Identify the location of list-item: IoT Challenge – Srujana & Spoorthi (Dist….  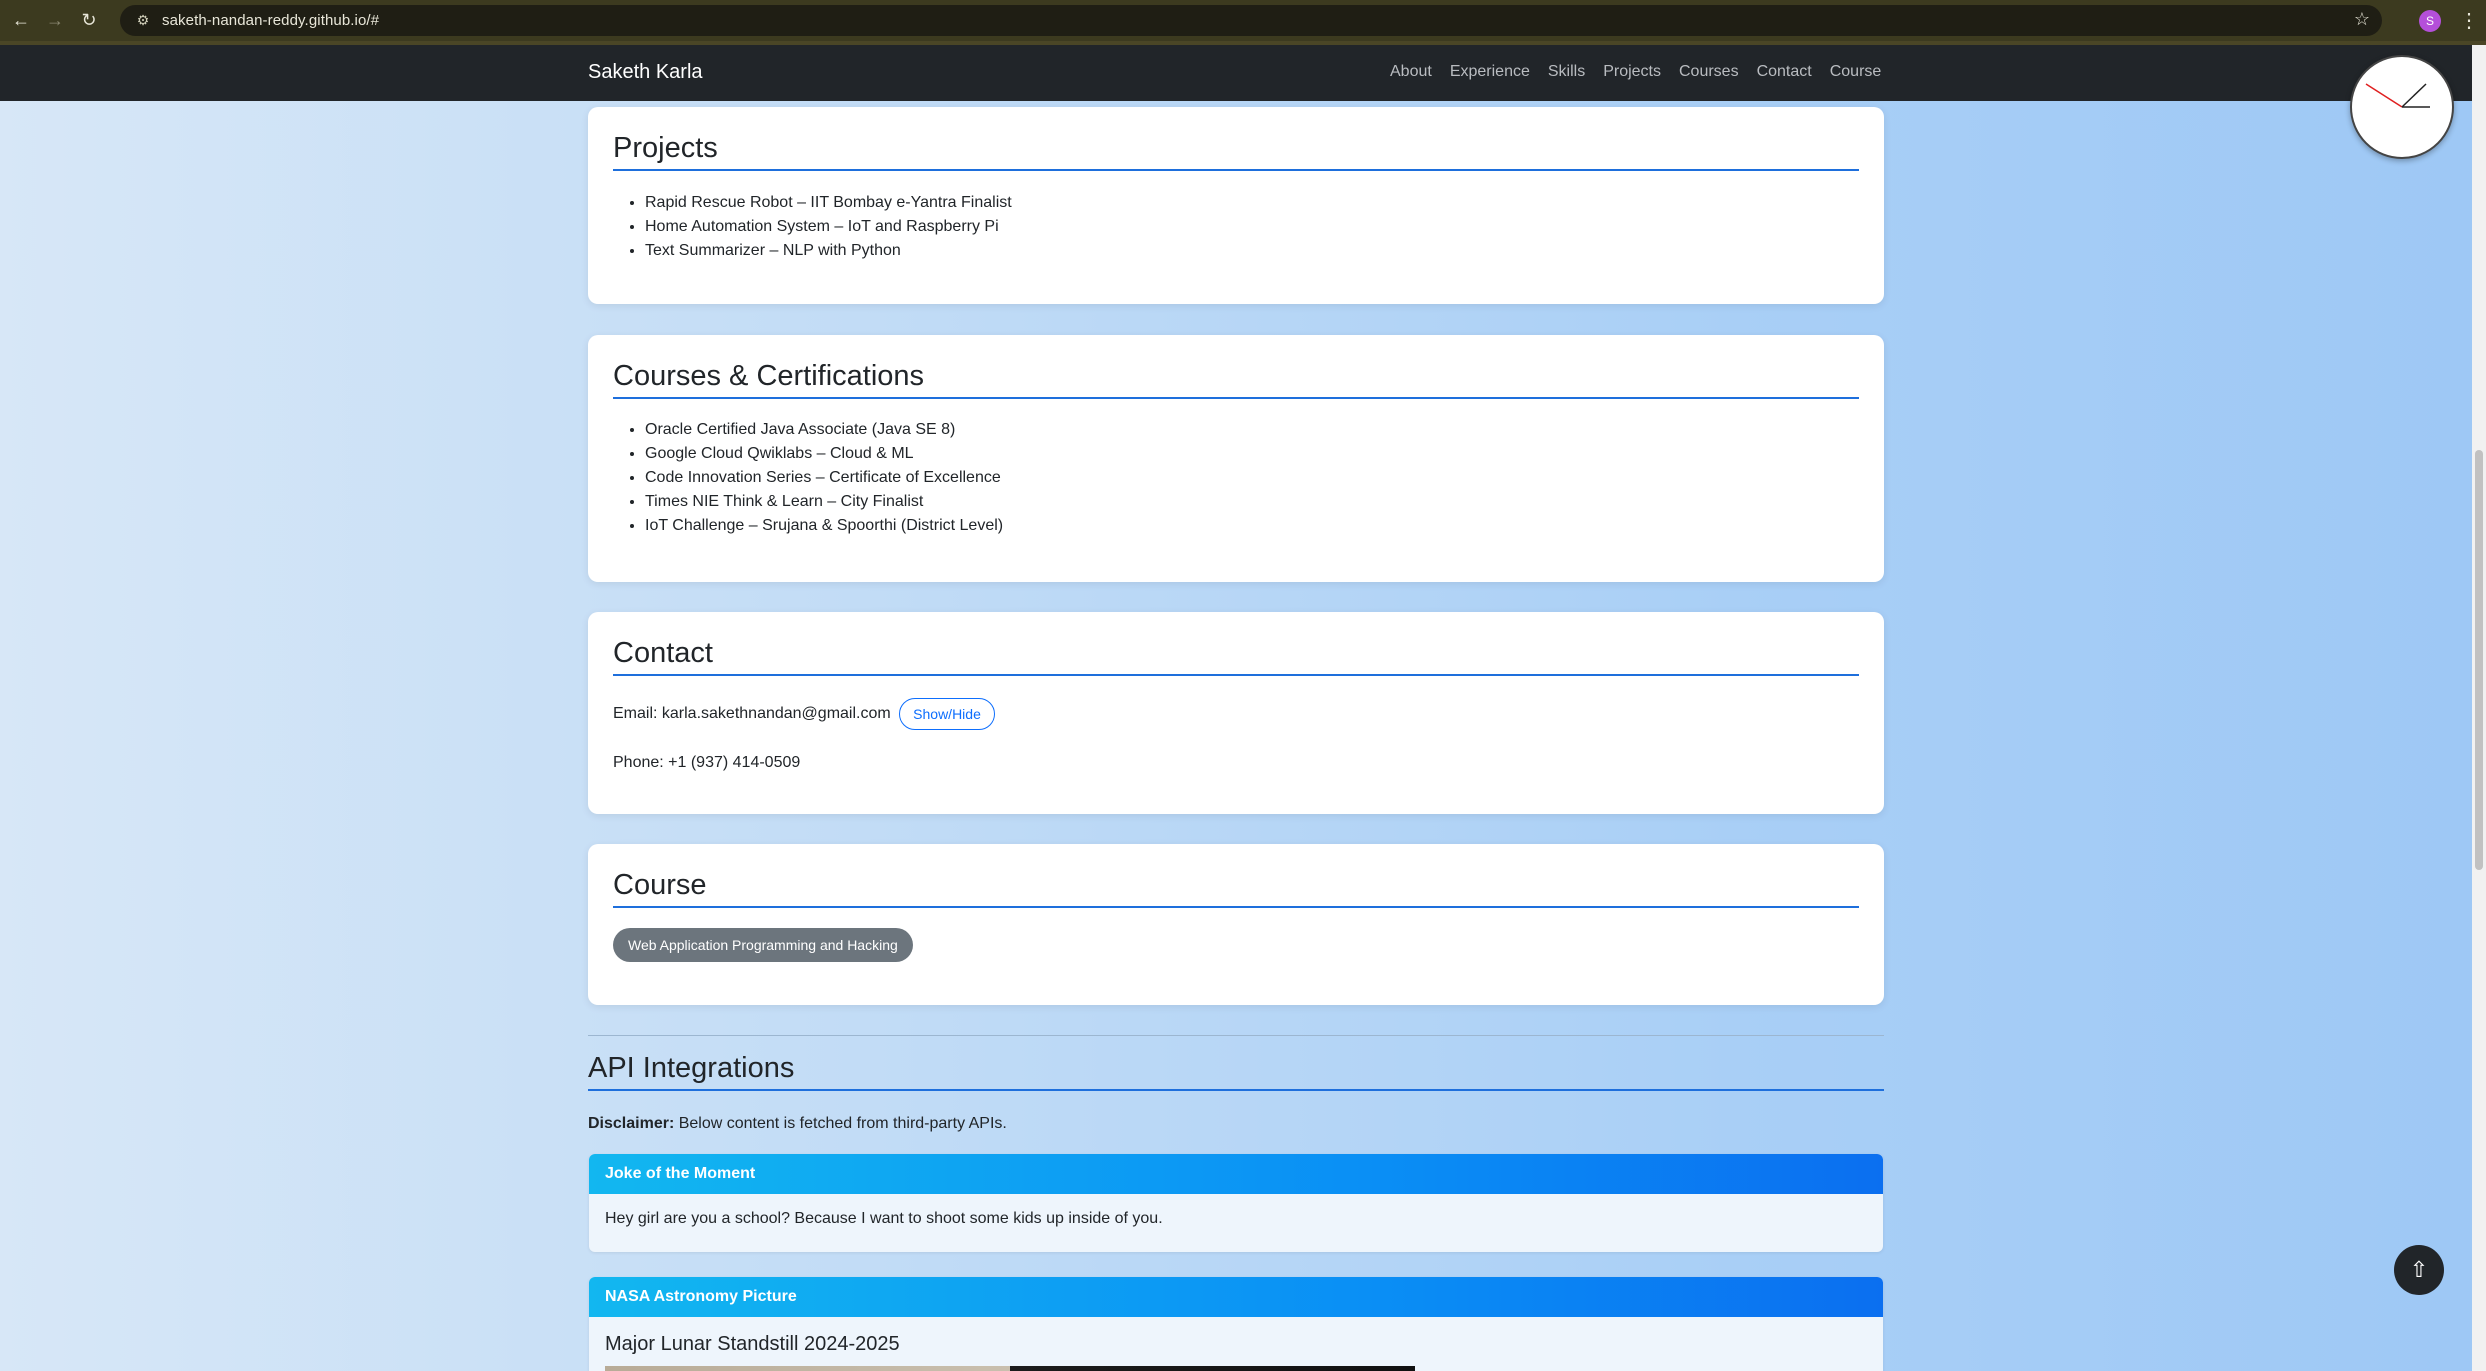
(824, 526).